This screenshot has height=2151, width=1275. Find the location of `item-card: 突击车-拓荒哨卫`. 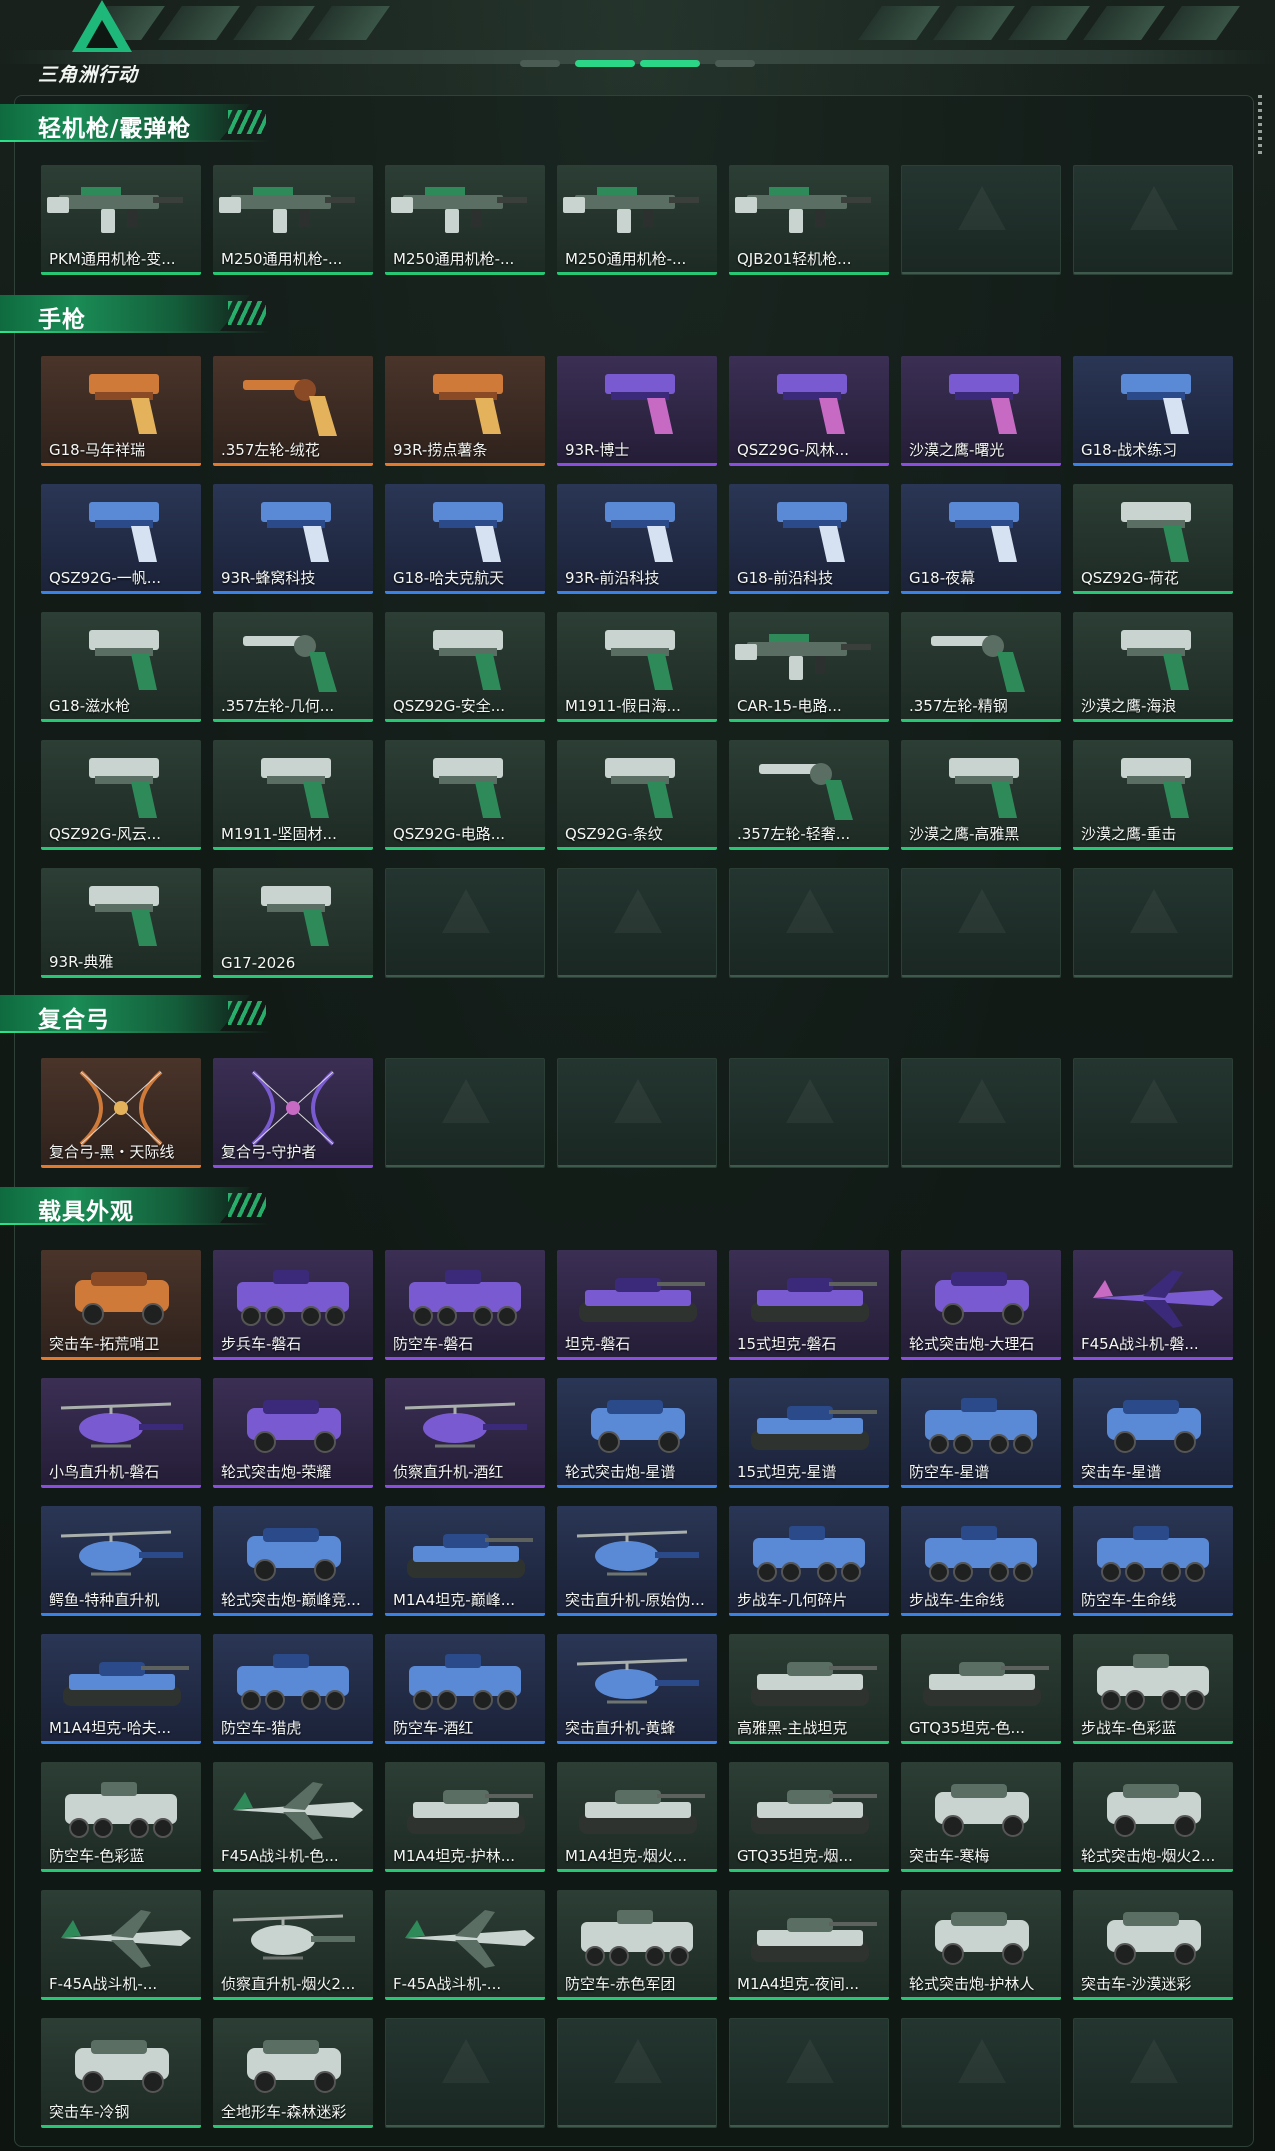

item-card: 突击车-拓荒哨卫 is located at coordinates (121, 1305).